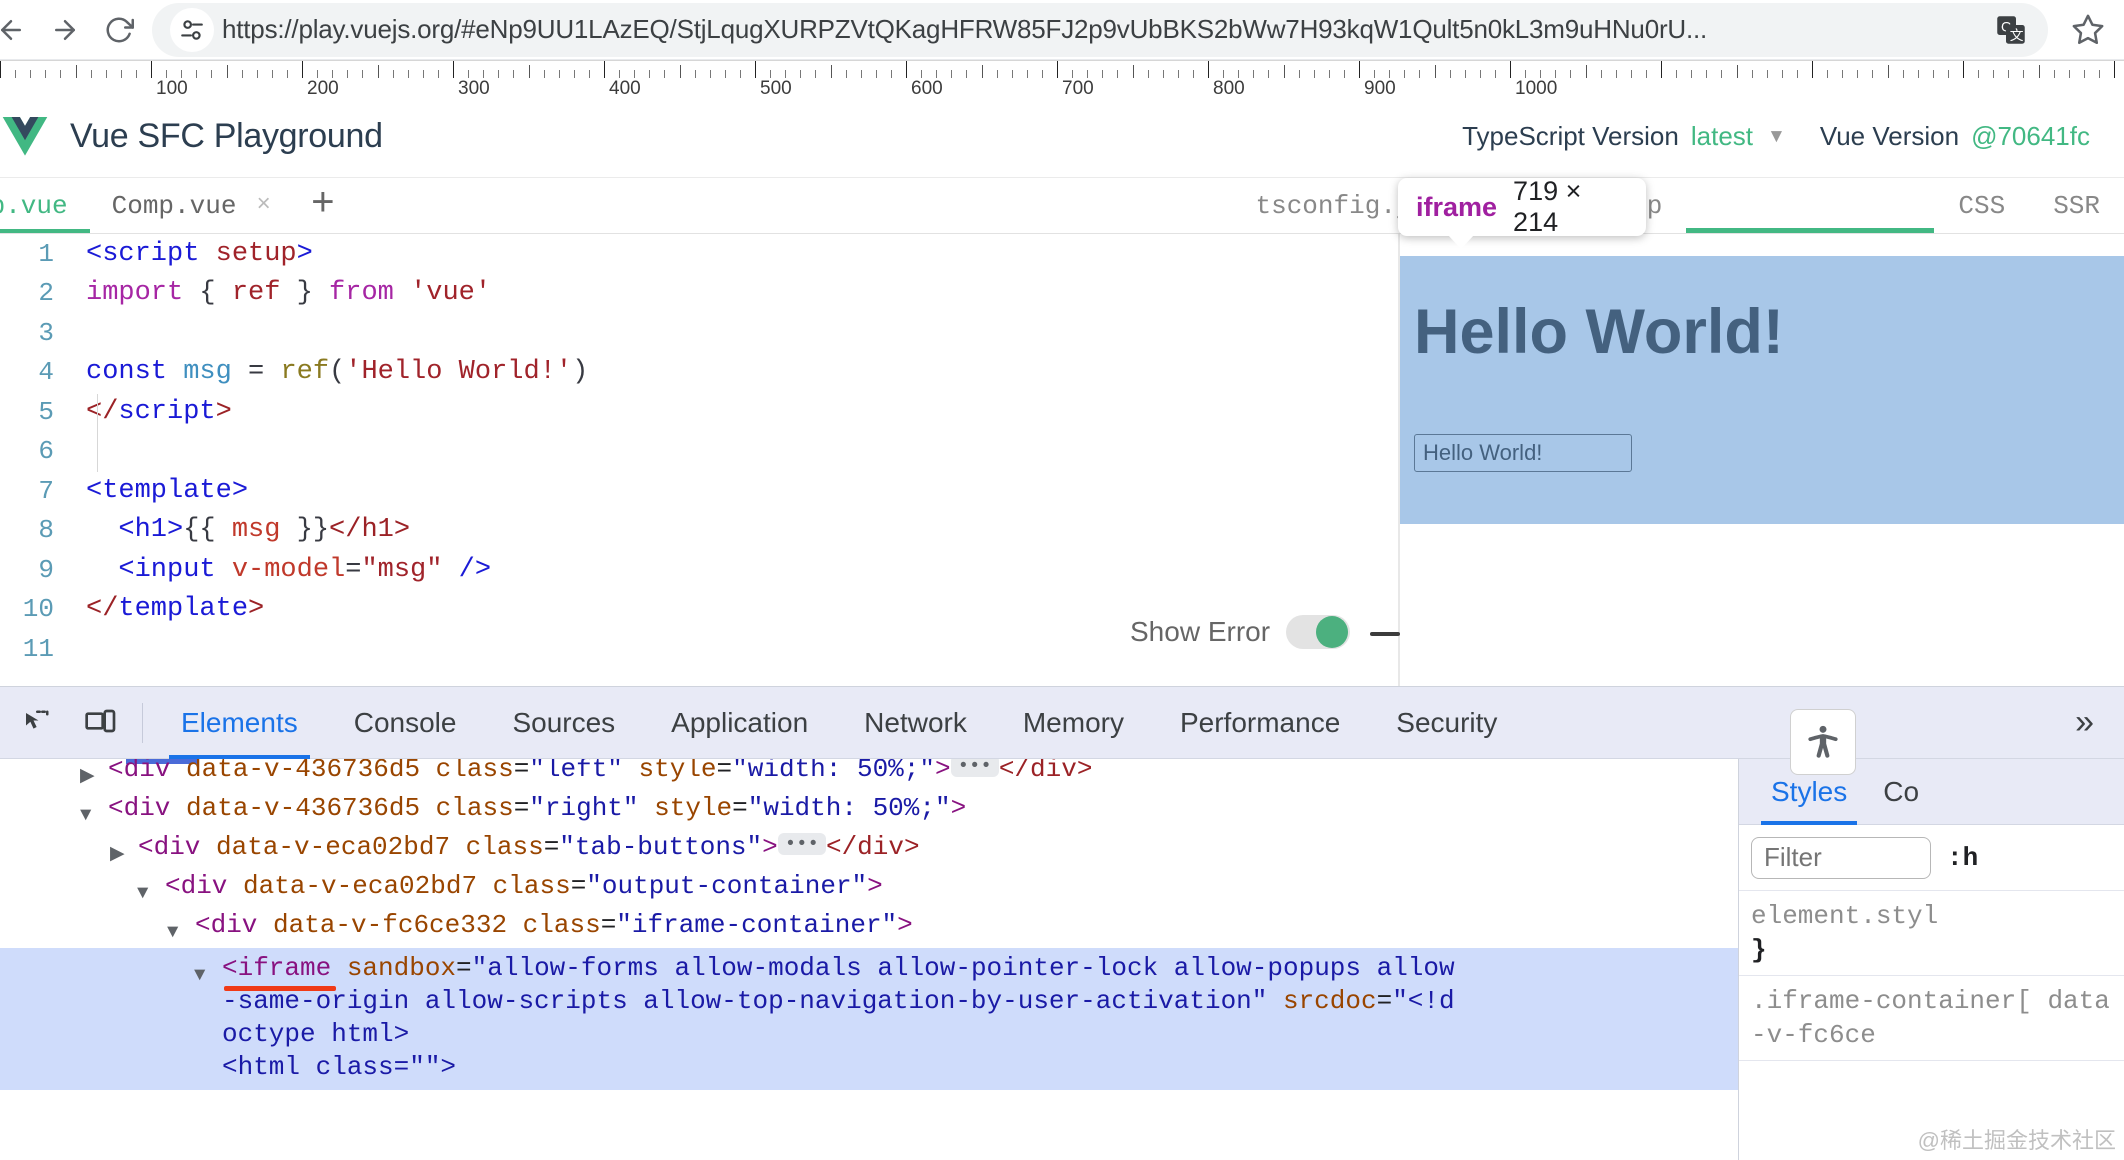 The image size is (2124, 1160). What do you see at coordinates (1073, 723) in the screenshot?
I see `tab-memory: Memory` at bounding box center [1073, 723].